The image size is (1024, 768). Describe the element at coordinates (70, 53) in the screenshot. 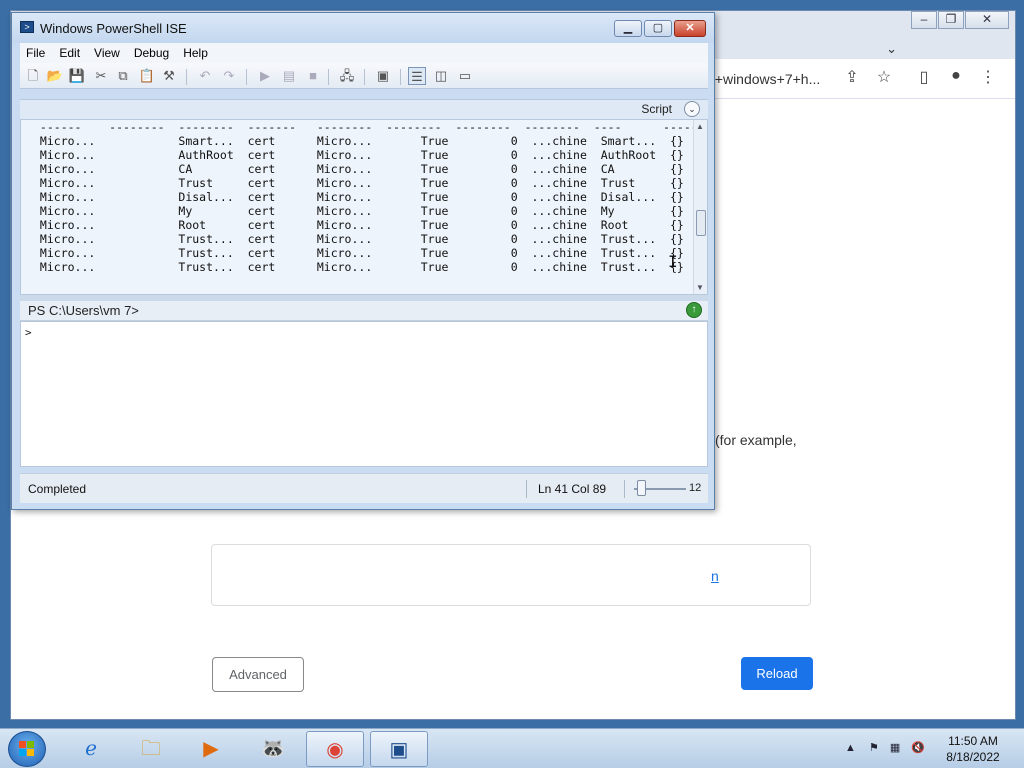

I see `menu-edit: Edit` at that location.